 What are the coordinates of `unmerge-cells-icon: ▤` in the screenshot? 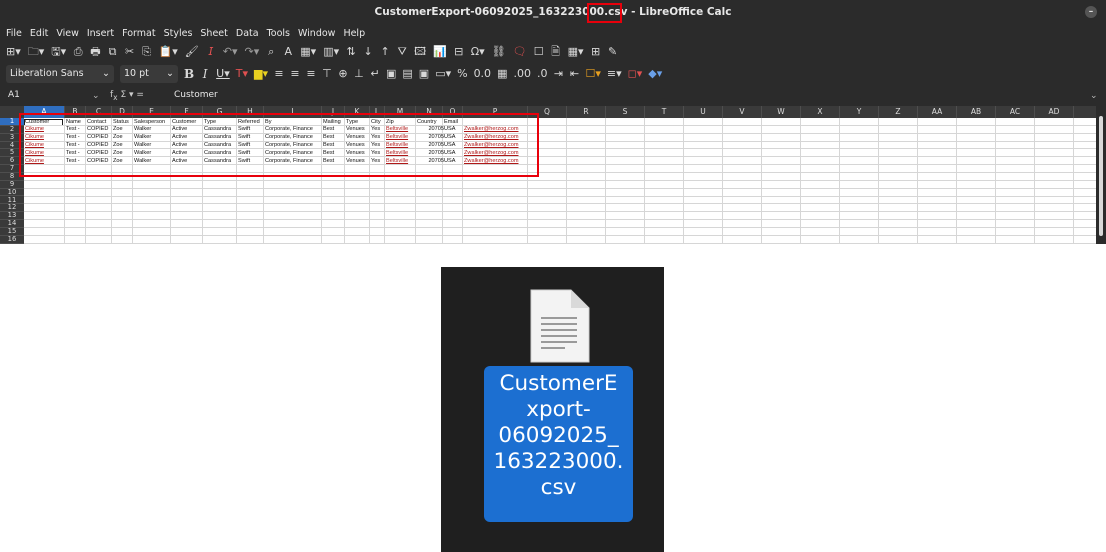 It's located at (407, 74).